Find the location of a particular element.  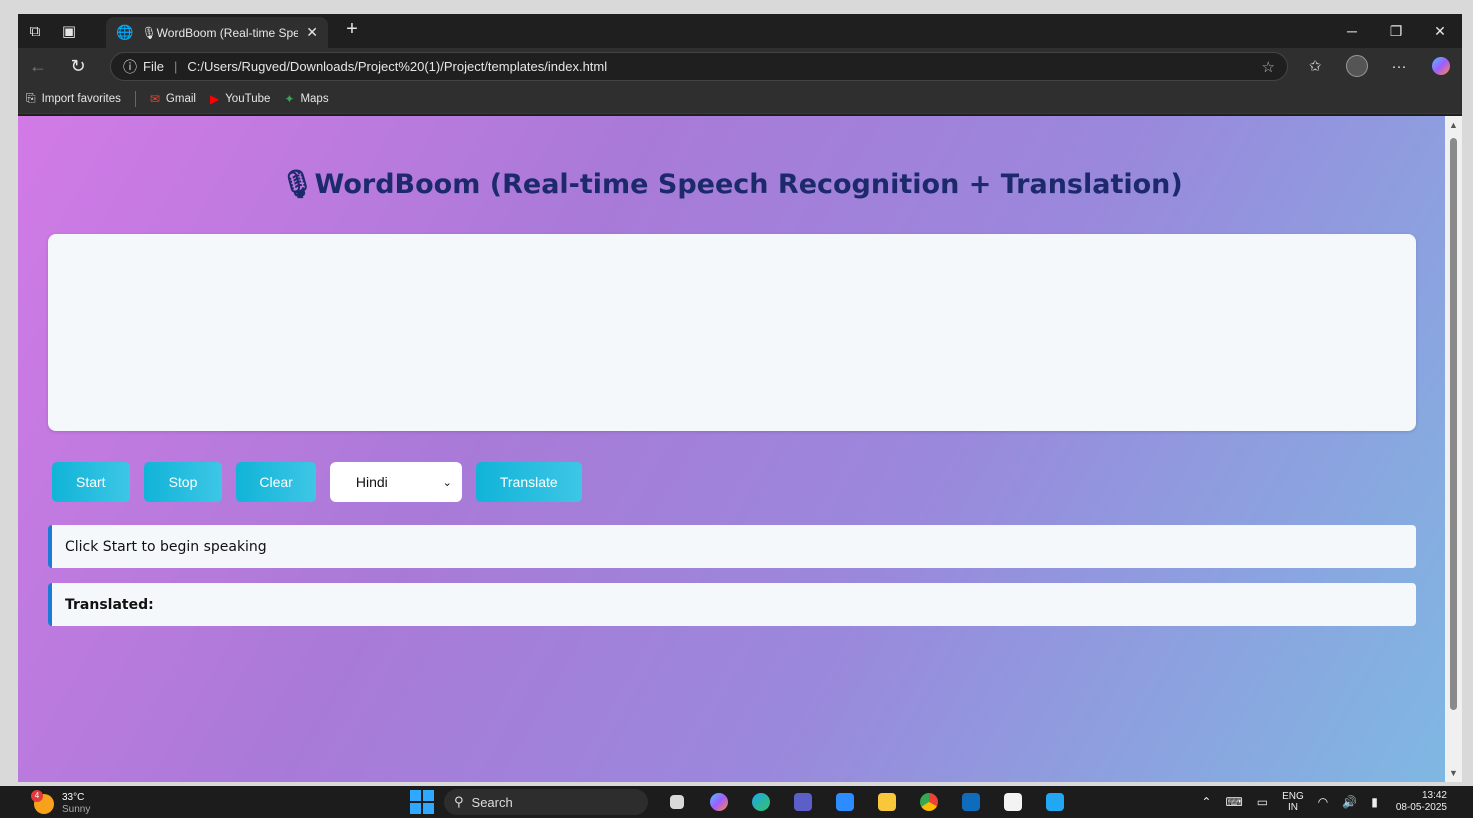

gmail-icon: ✉ is located at coordinates (154, 98).